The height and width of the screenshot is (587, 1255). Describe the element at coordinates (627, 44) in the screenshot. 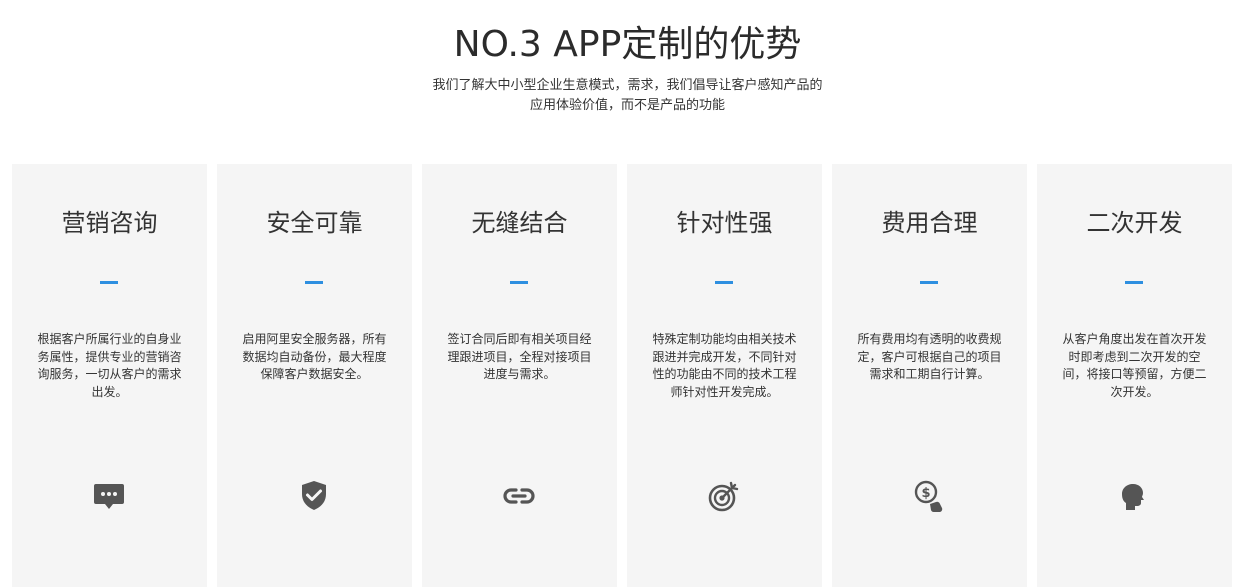

I see `section-title: NO.3 APP定制的优势` at that location.